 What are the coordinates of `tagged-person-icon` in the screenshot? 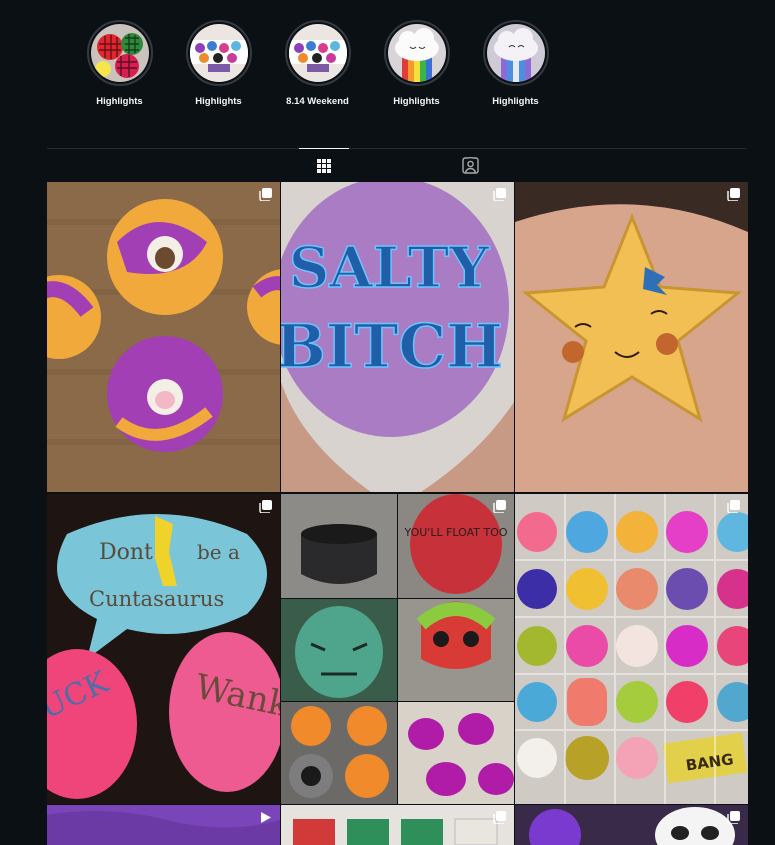 It's located at (470, 165).